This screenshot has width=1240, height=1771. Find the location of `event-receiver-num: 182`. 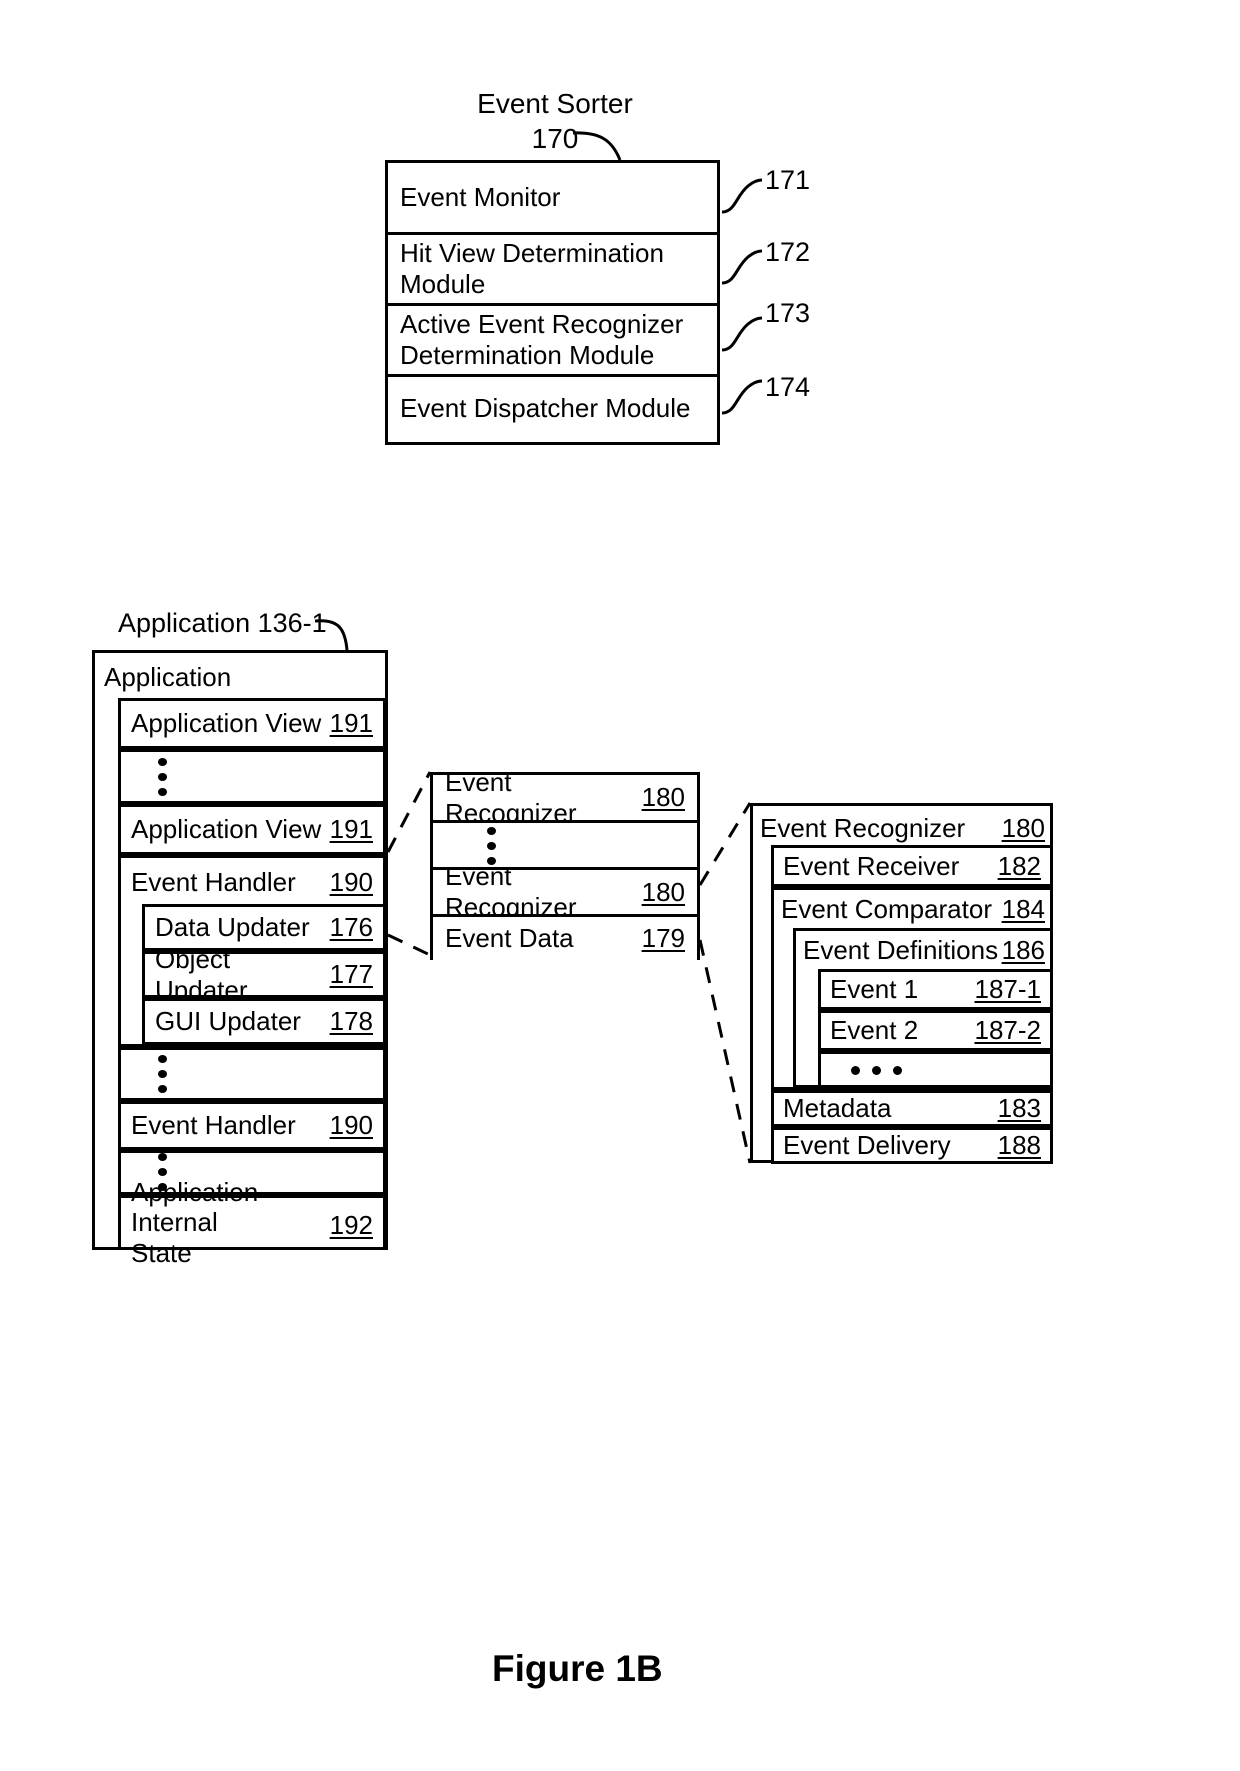

event-receiver-num: 182 is located at coordinates (1019, 865).